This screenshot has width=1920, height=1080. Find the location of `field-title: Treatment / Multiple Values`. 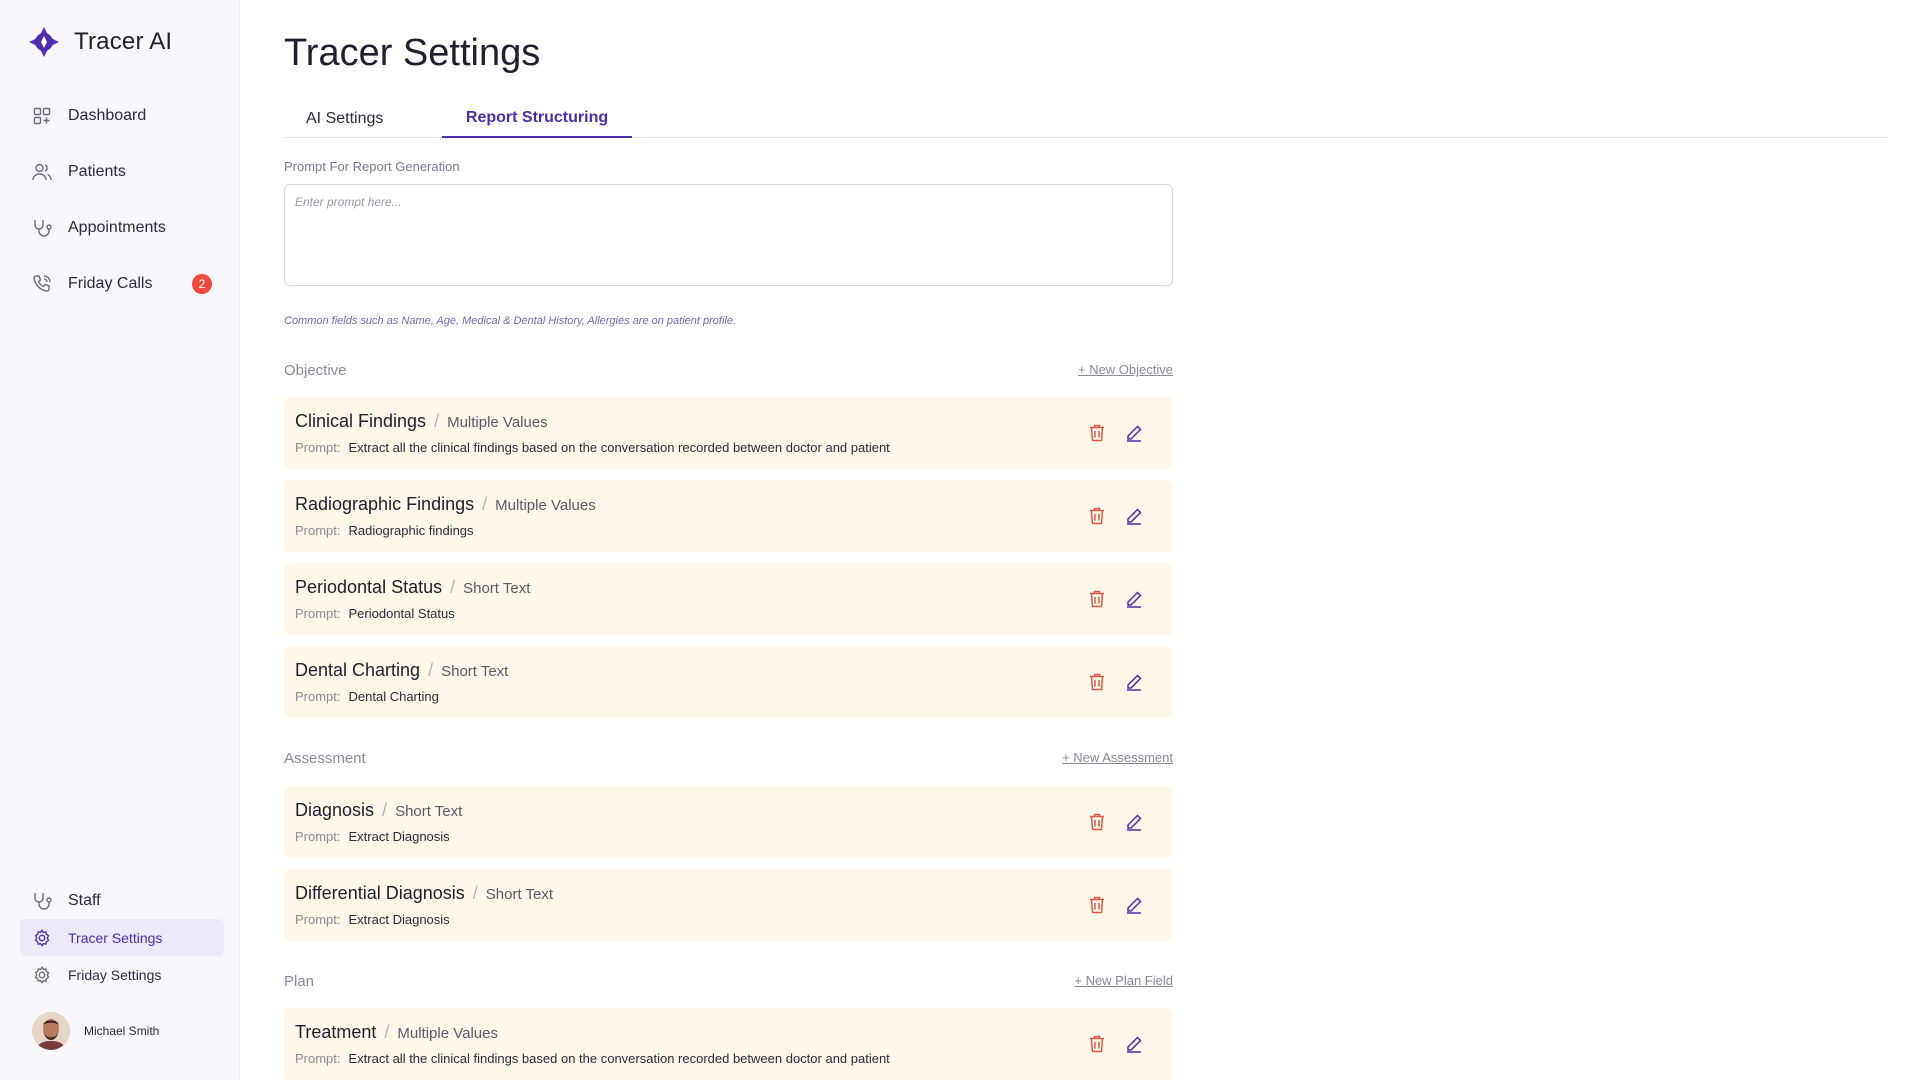

field-title: Treatment / Multiple Values is located at coordinates (396, 1032).